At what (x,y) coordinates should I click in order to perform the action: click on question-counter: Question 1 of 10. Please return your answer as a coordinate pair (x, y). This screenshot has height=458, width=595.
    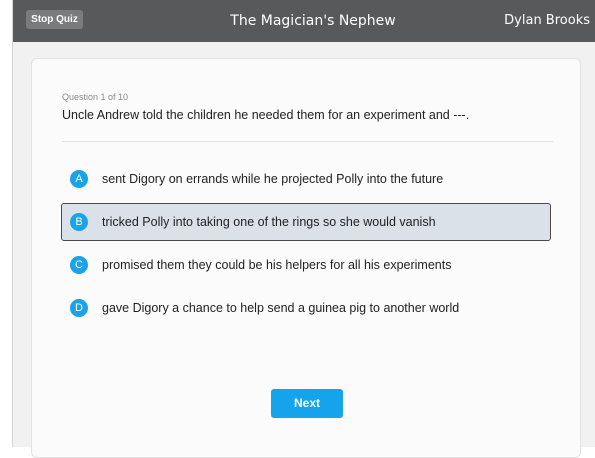
    Looking at the image, I should click on (95, 97).